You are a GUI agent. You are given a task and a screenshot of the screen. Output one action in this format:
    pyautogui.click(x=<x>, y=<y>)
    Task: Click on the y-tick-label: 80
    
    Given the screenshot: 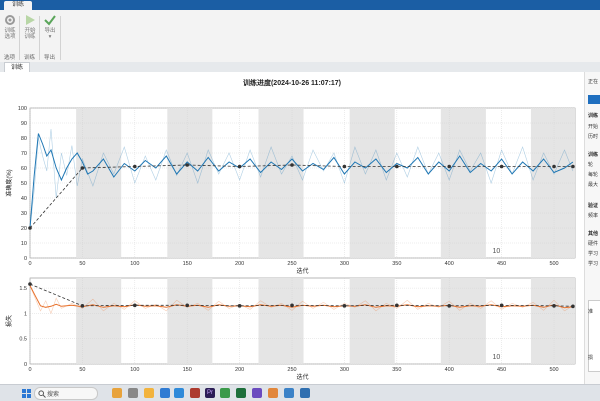 What is the action you would take?
    pyautogui.click(x=24, y=139)
    